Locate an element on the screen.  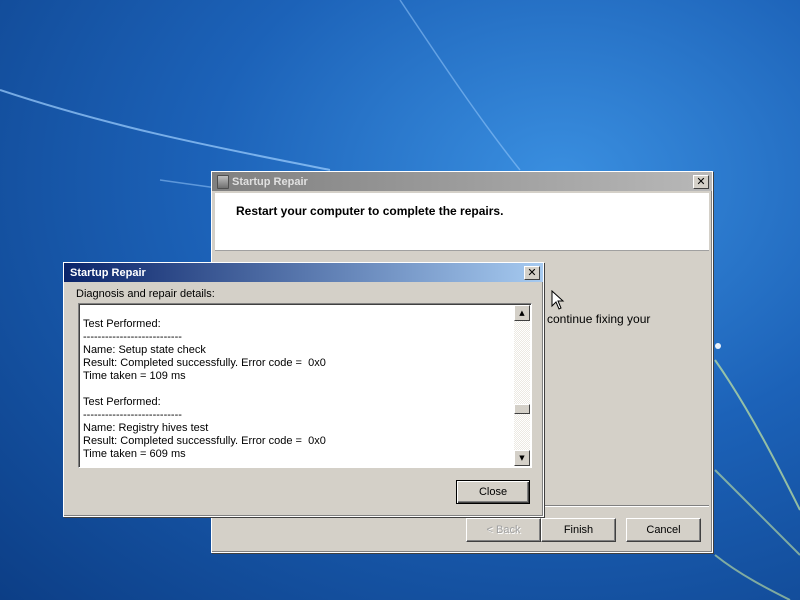
close-button: Close is located at coordinates (493, 492).